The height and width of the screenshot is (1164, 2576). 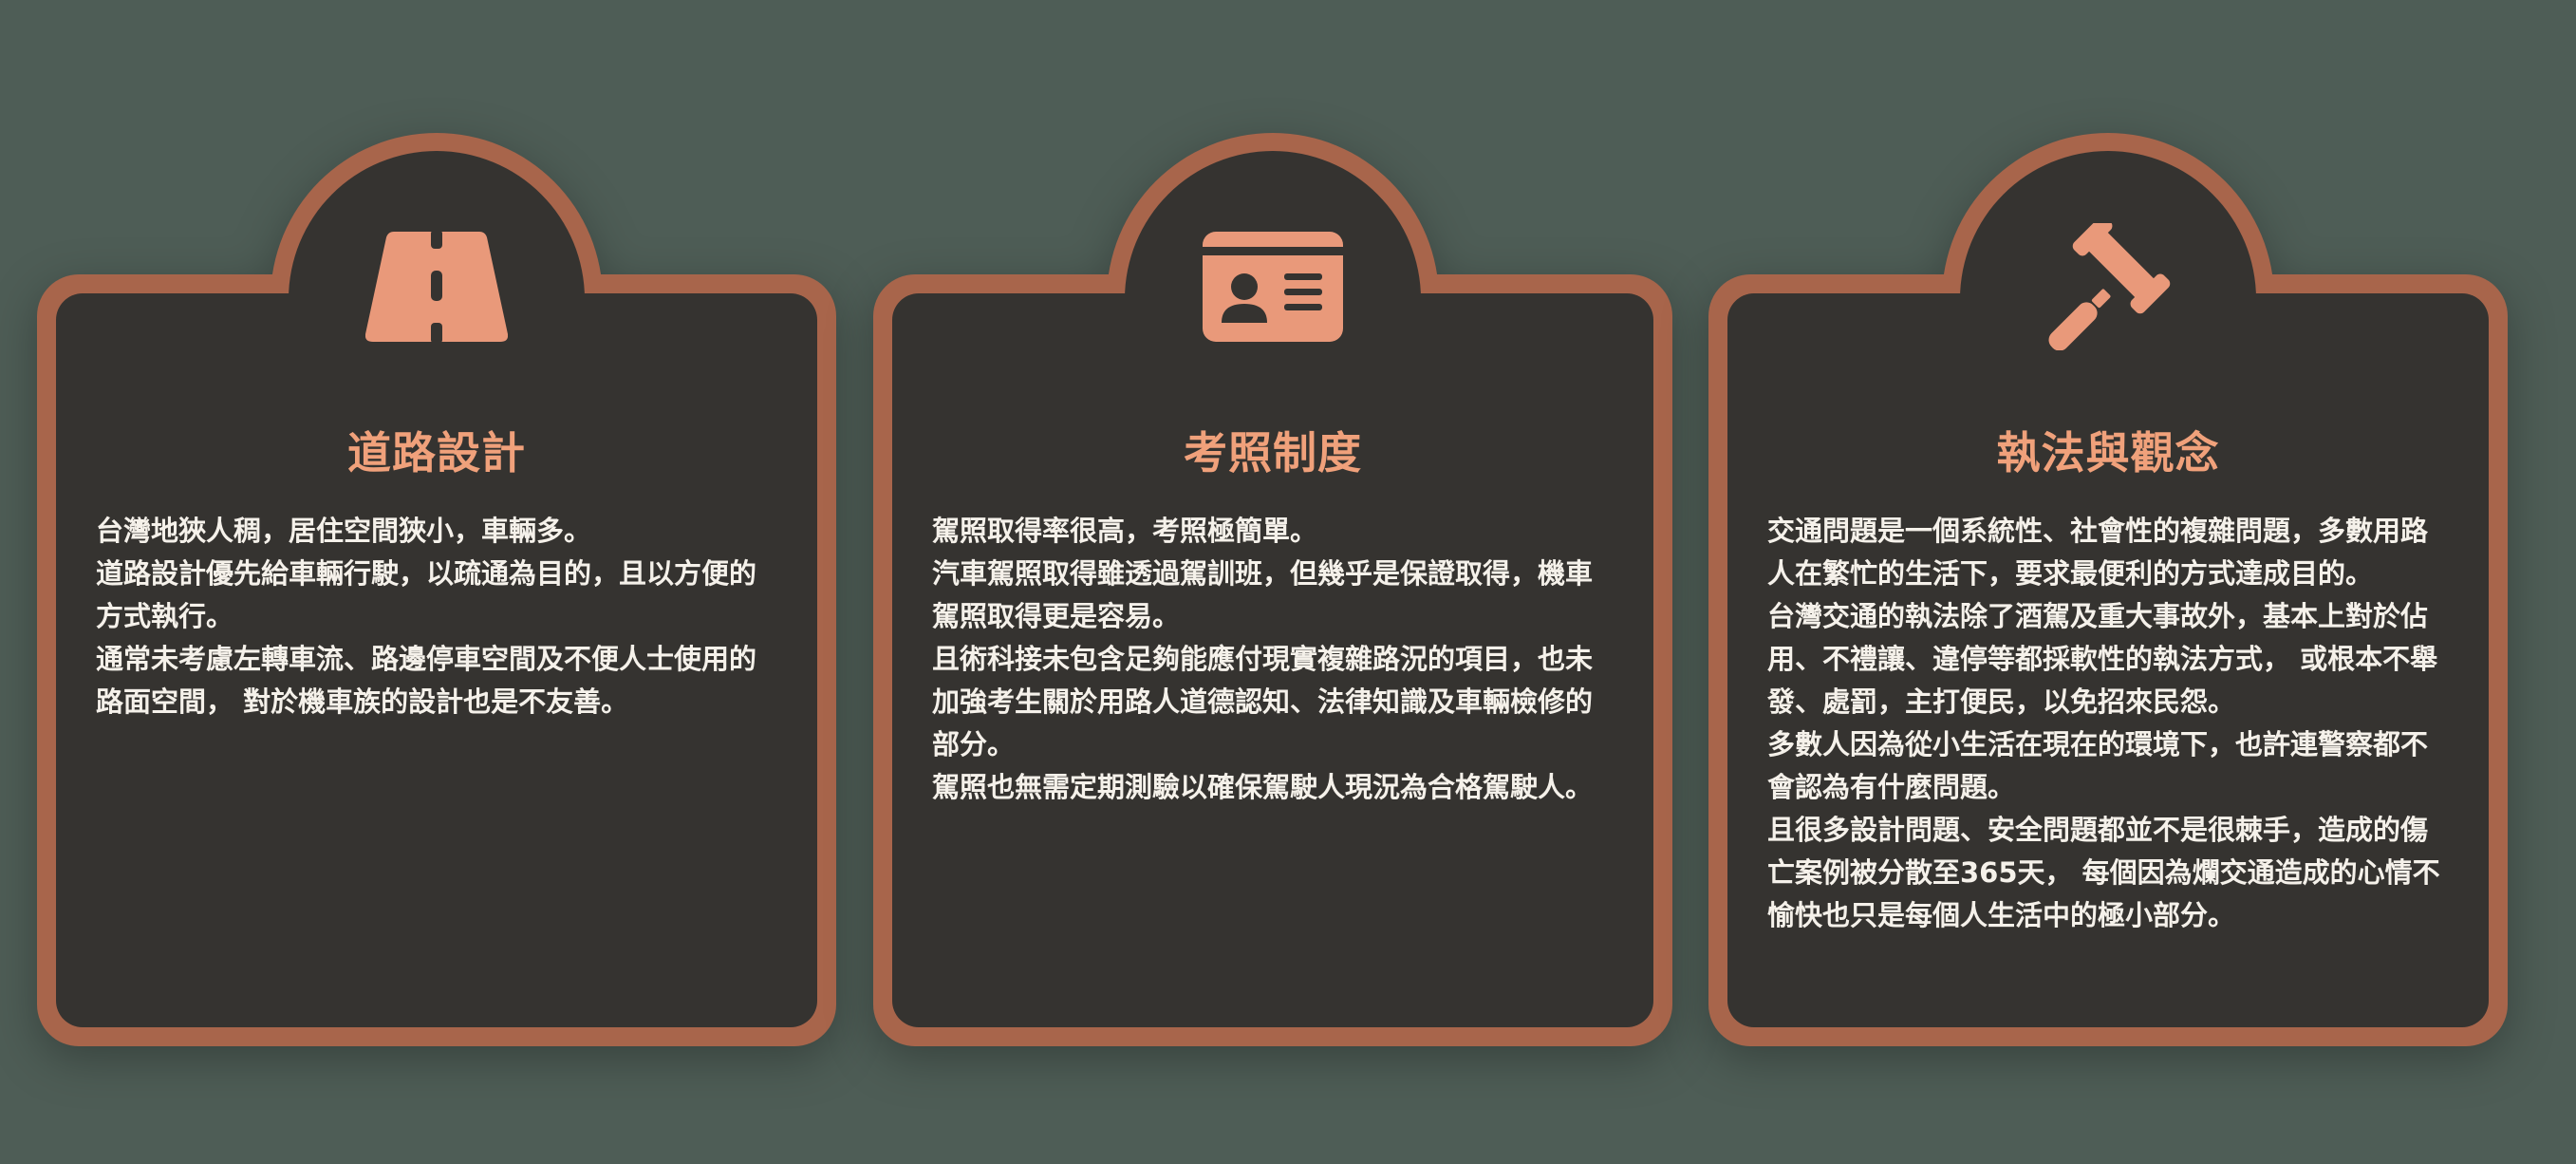 I want to click on card-title: 道路設計, so click(x=437, y=453).